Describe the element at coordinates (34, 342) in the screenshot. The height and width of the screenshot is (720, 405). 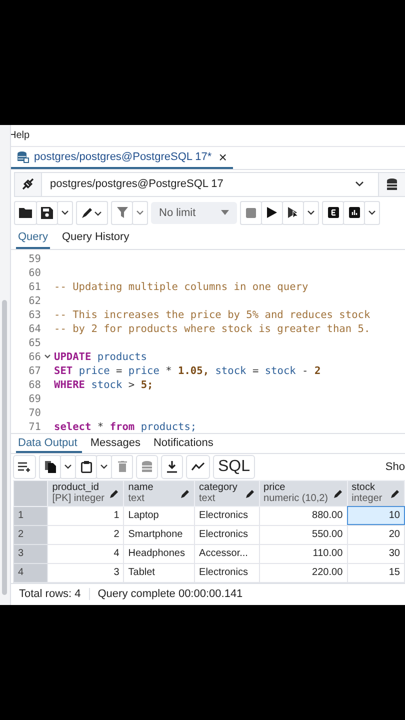
I see `line-number: 65` at that location.